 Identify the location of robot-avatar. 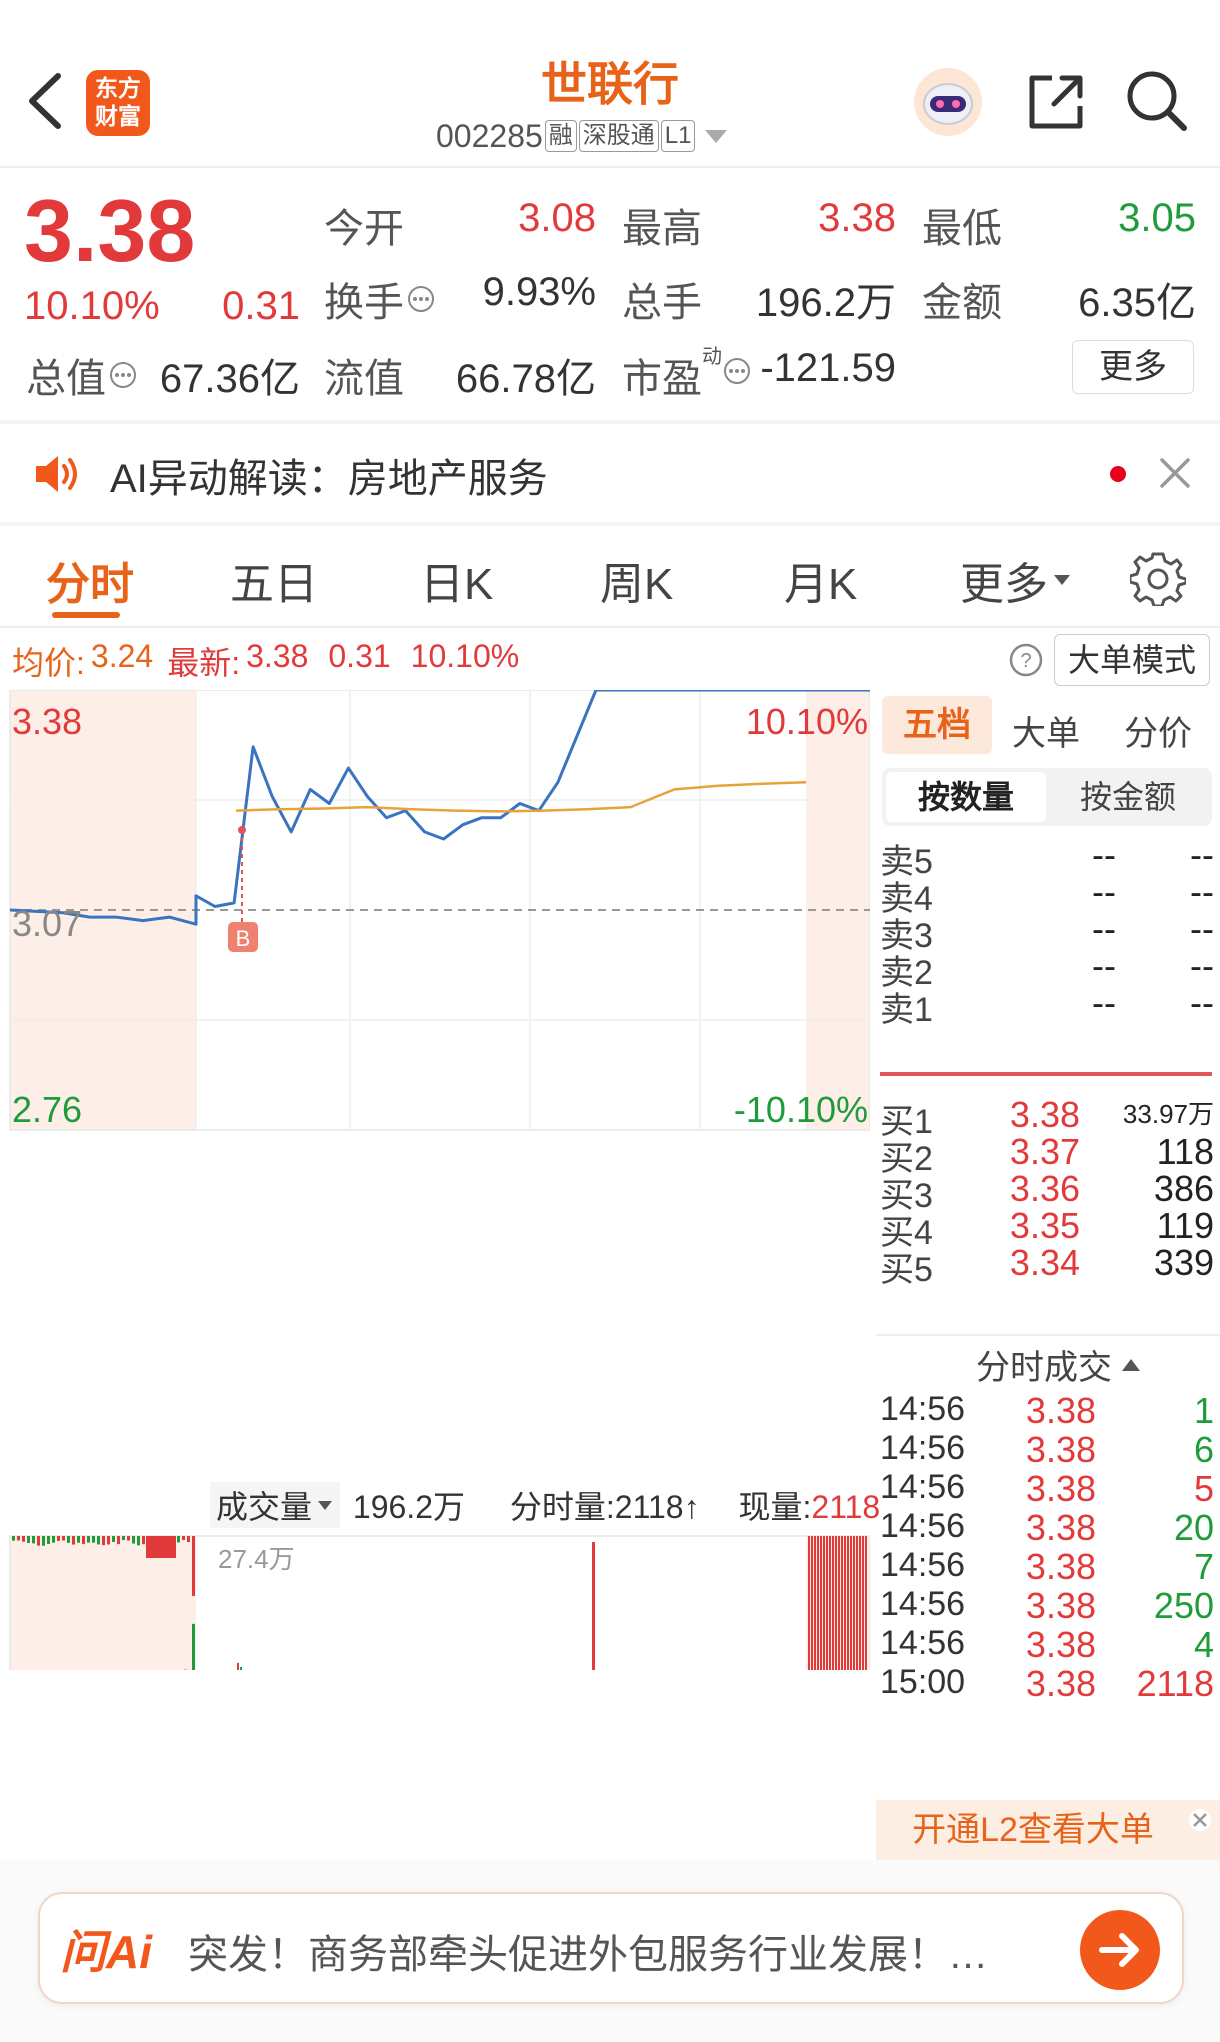
(948, 102).